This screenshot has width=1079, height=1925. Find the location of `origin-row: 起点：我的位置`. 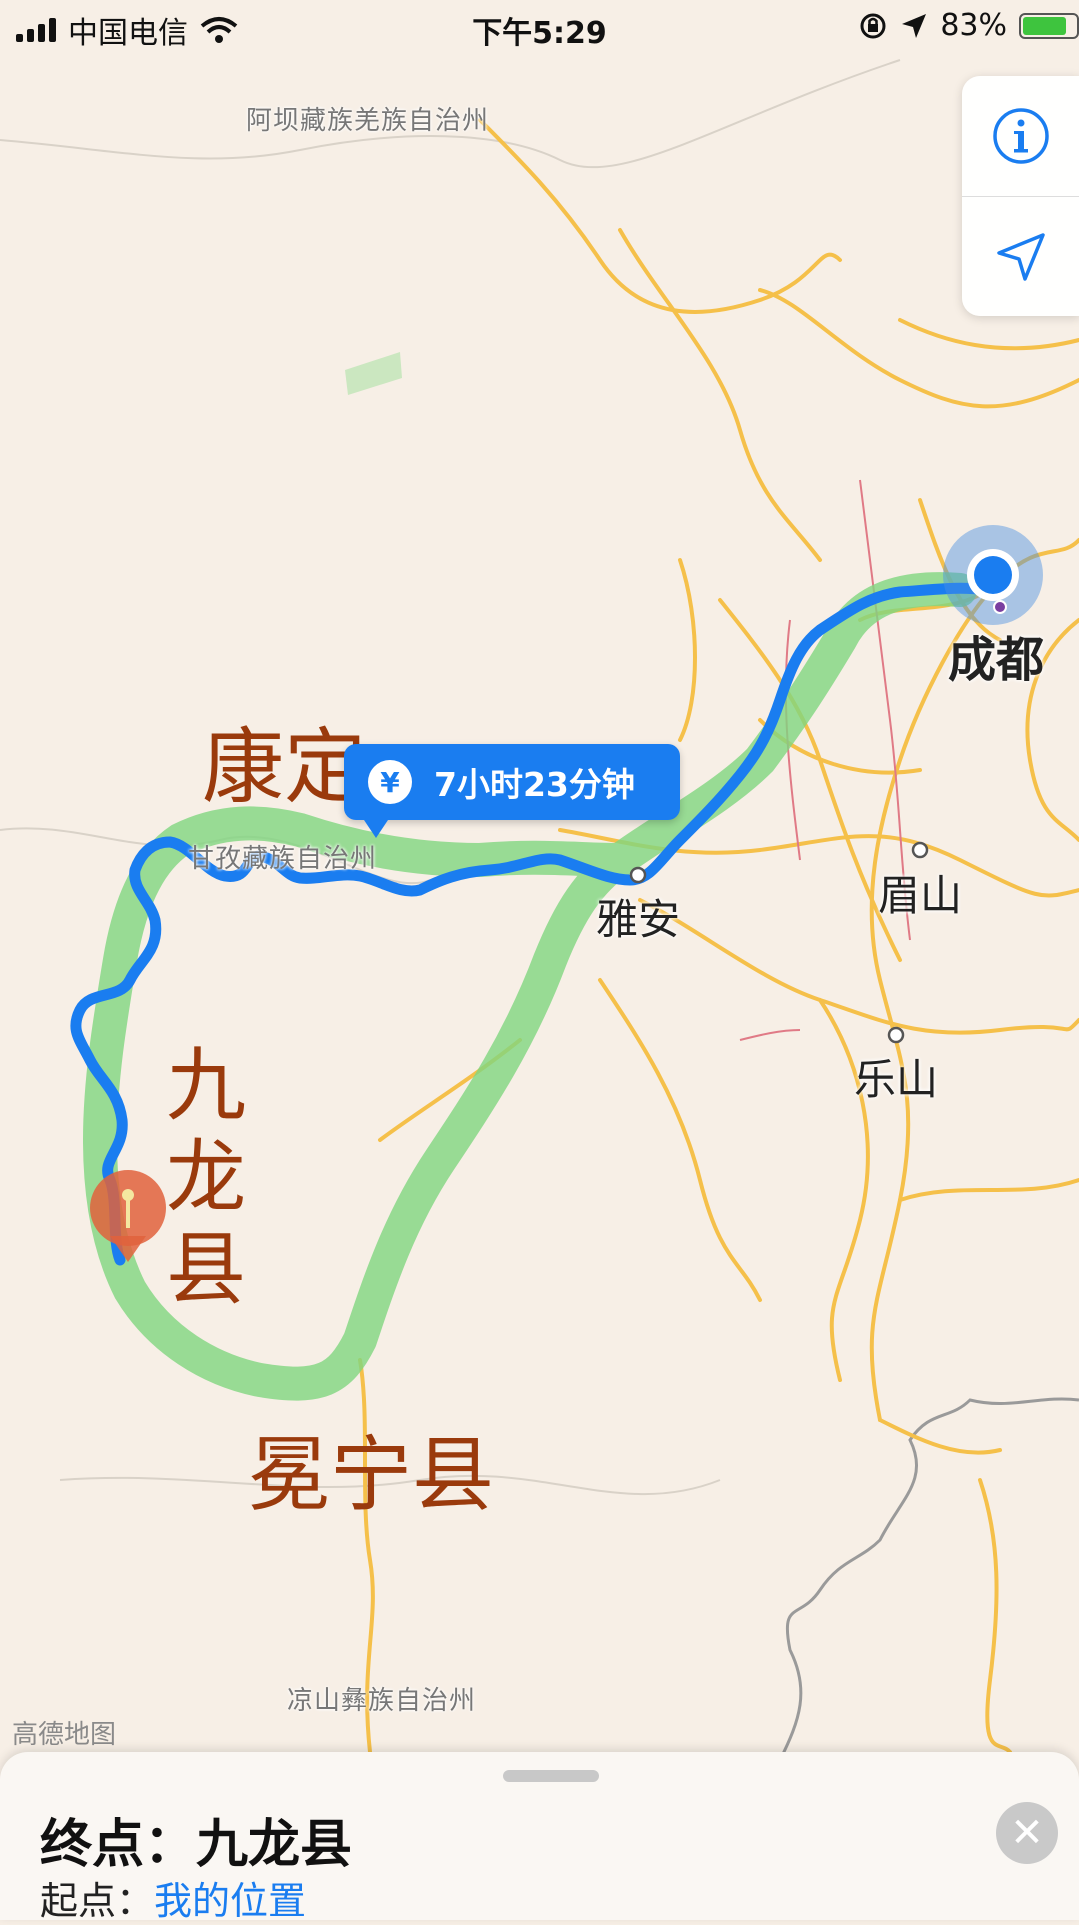

origin-row: 起点：我的位置 is located at coordinates (173, 1897).